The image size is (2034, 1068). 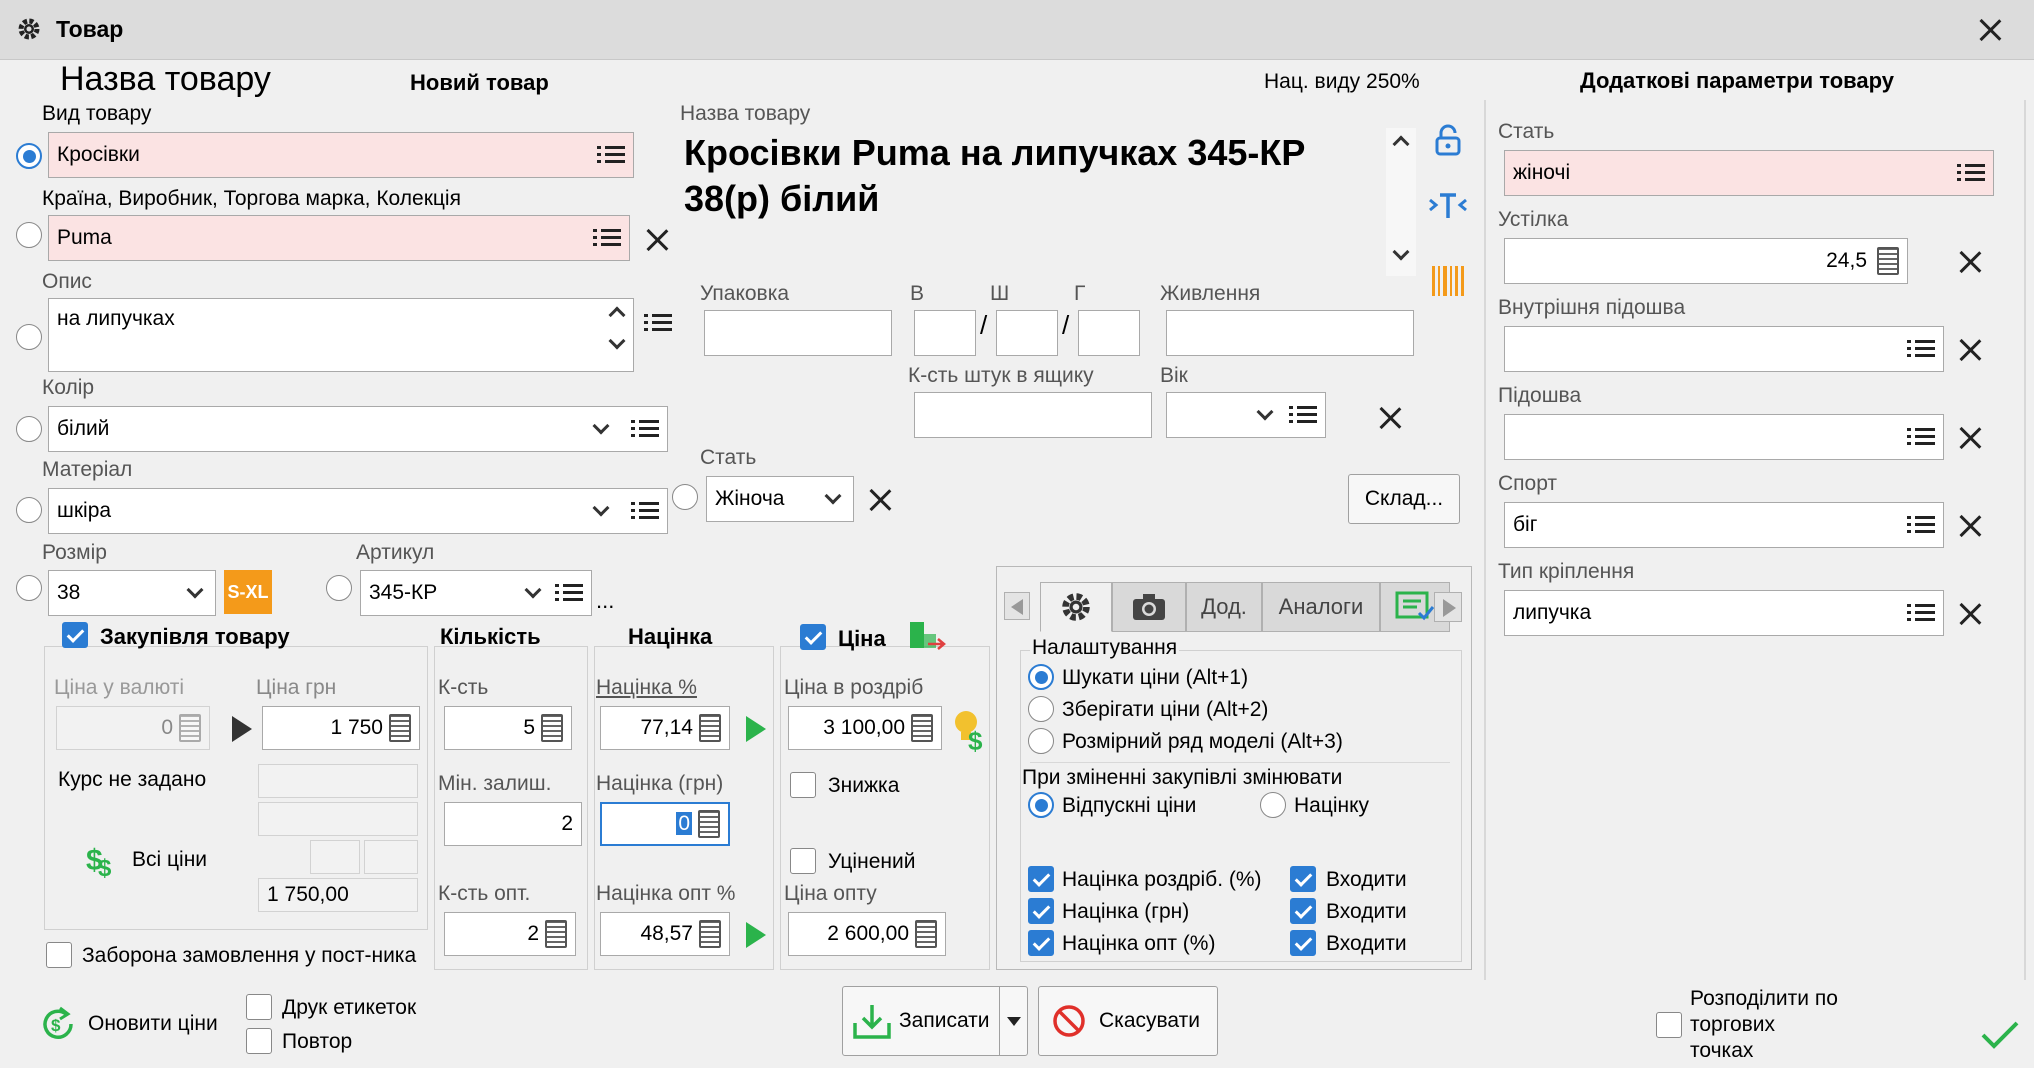 I want to click on product-type-radio, so click(x=29, y=156).